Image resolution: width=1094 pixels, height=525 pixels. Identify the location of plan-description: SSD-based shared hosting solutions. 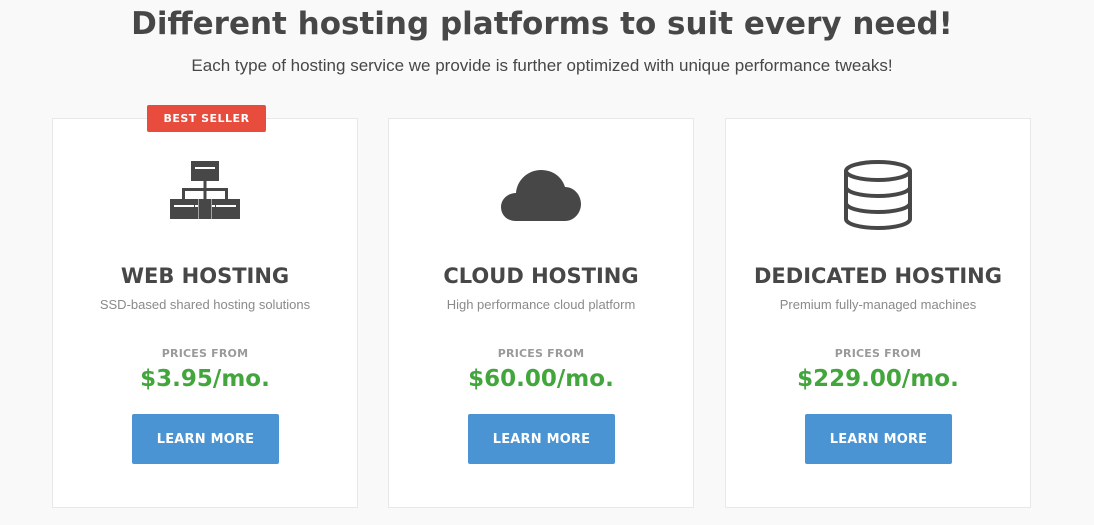
(205, 304).